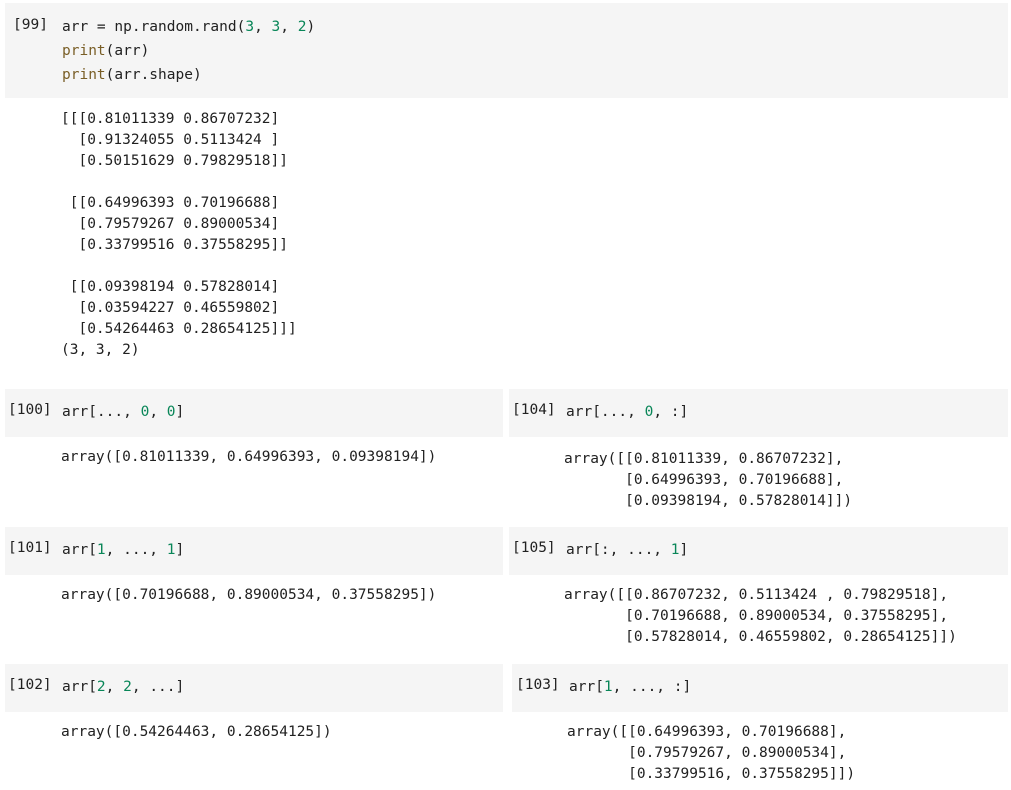  I want to click on output-line: [0.79579267, 0.89000534],, so click(707, 753).